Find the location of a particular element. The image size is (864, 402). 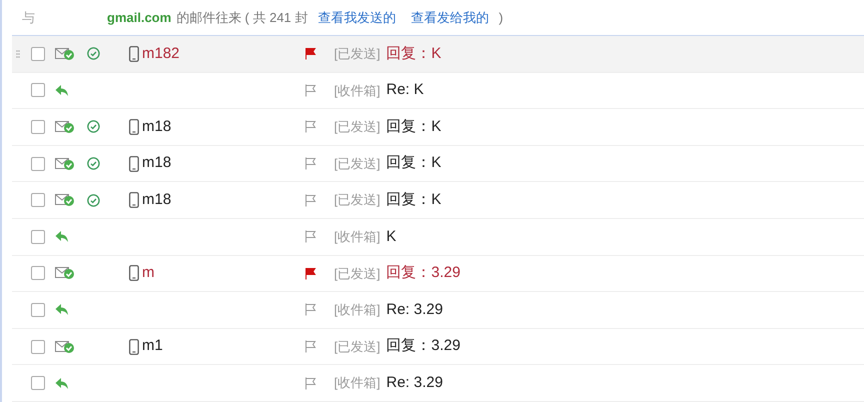

mail-row: m182 [已发送] 回复：K is located at coordinates (438, 54).